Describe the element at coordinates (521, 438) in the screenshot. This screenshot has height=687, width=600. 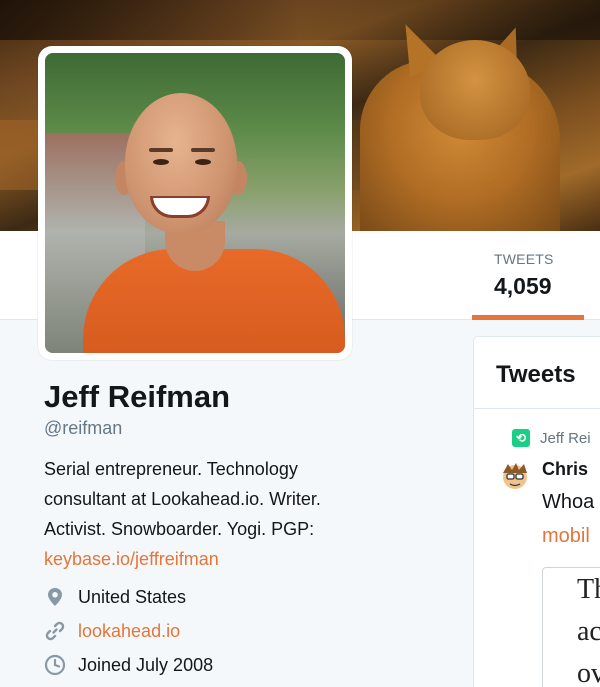
I see `retweet-icon: ⟲` at that location.